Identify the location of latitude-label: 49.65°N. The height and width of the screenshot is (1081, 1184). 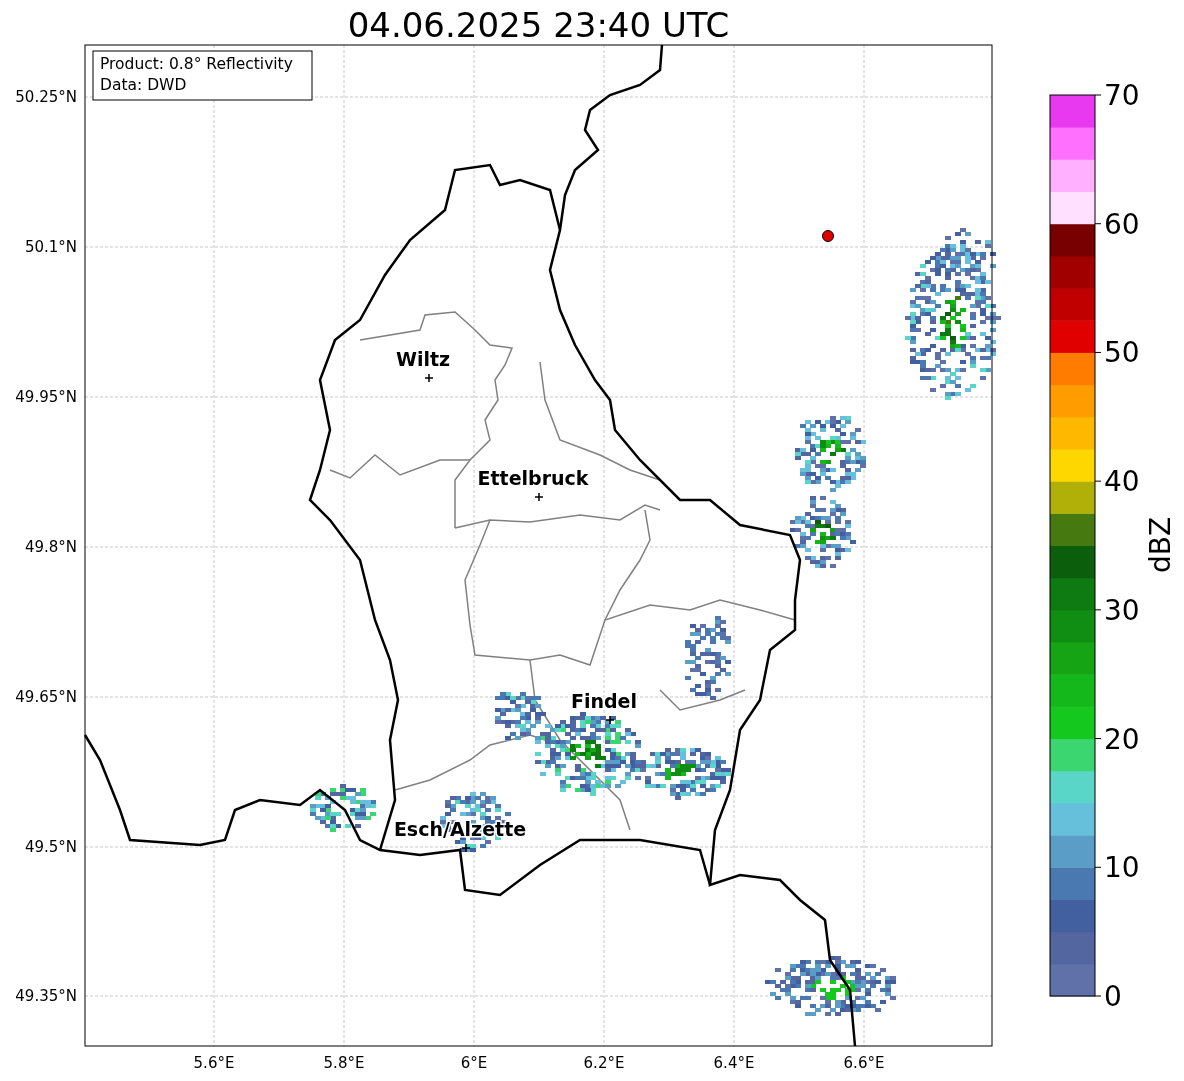
(46, 697).